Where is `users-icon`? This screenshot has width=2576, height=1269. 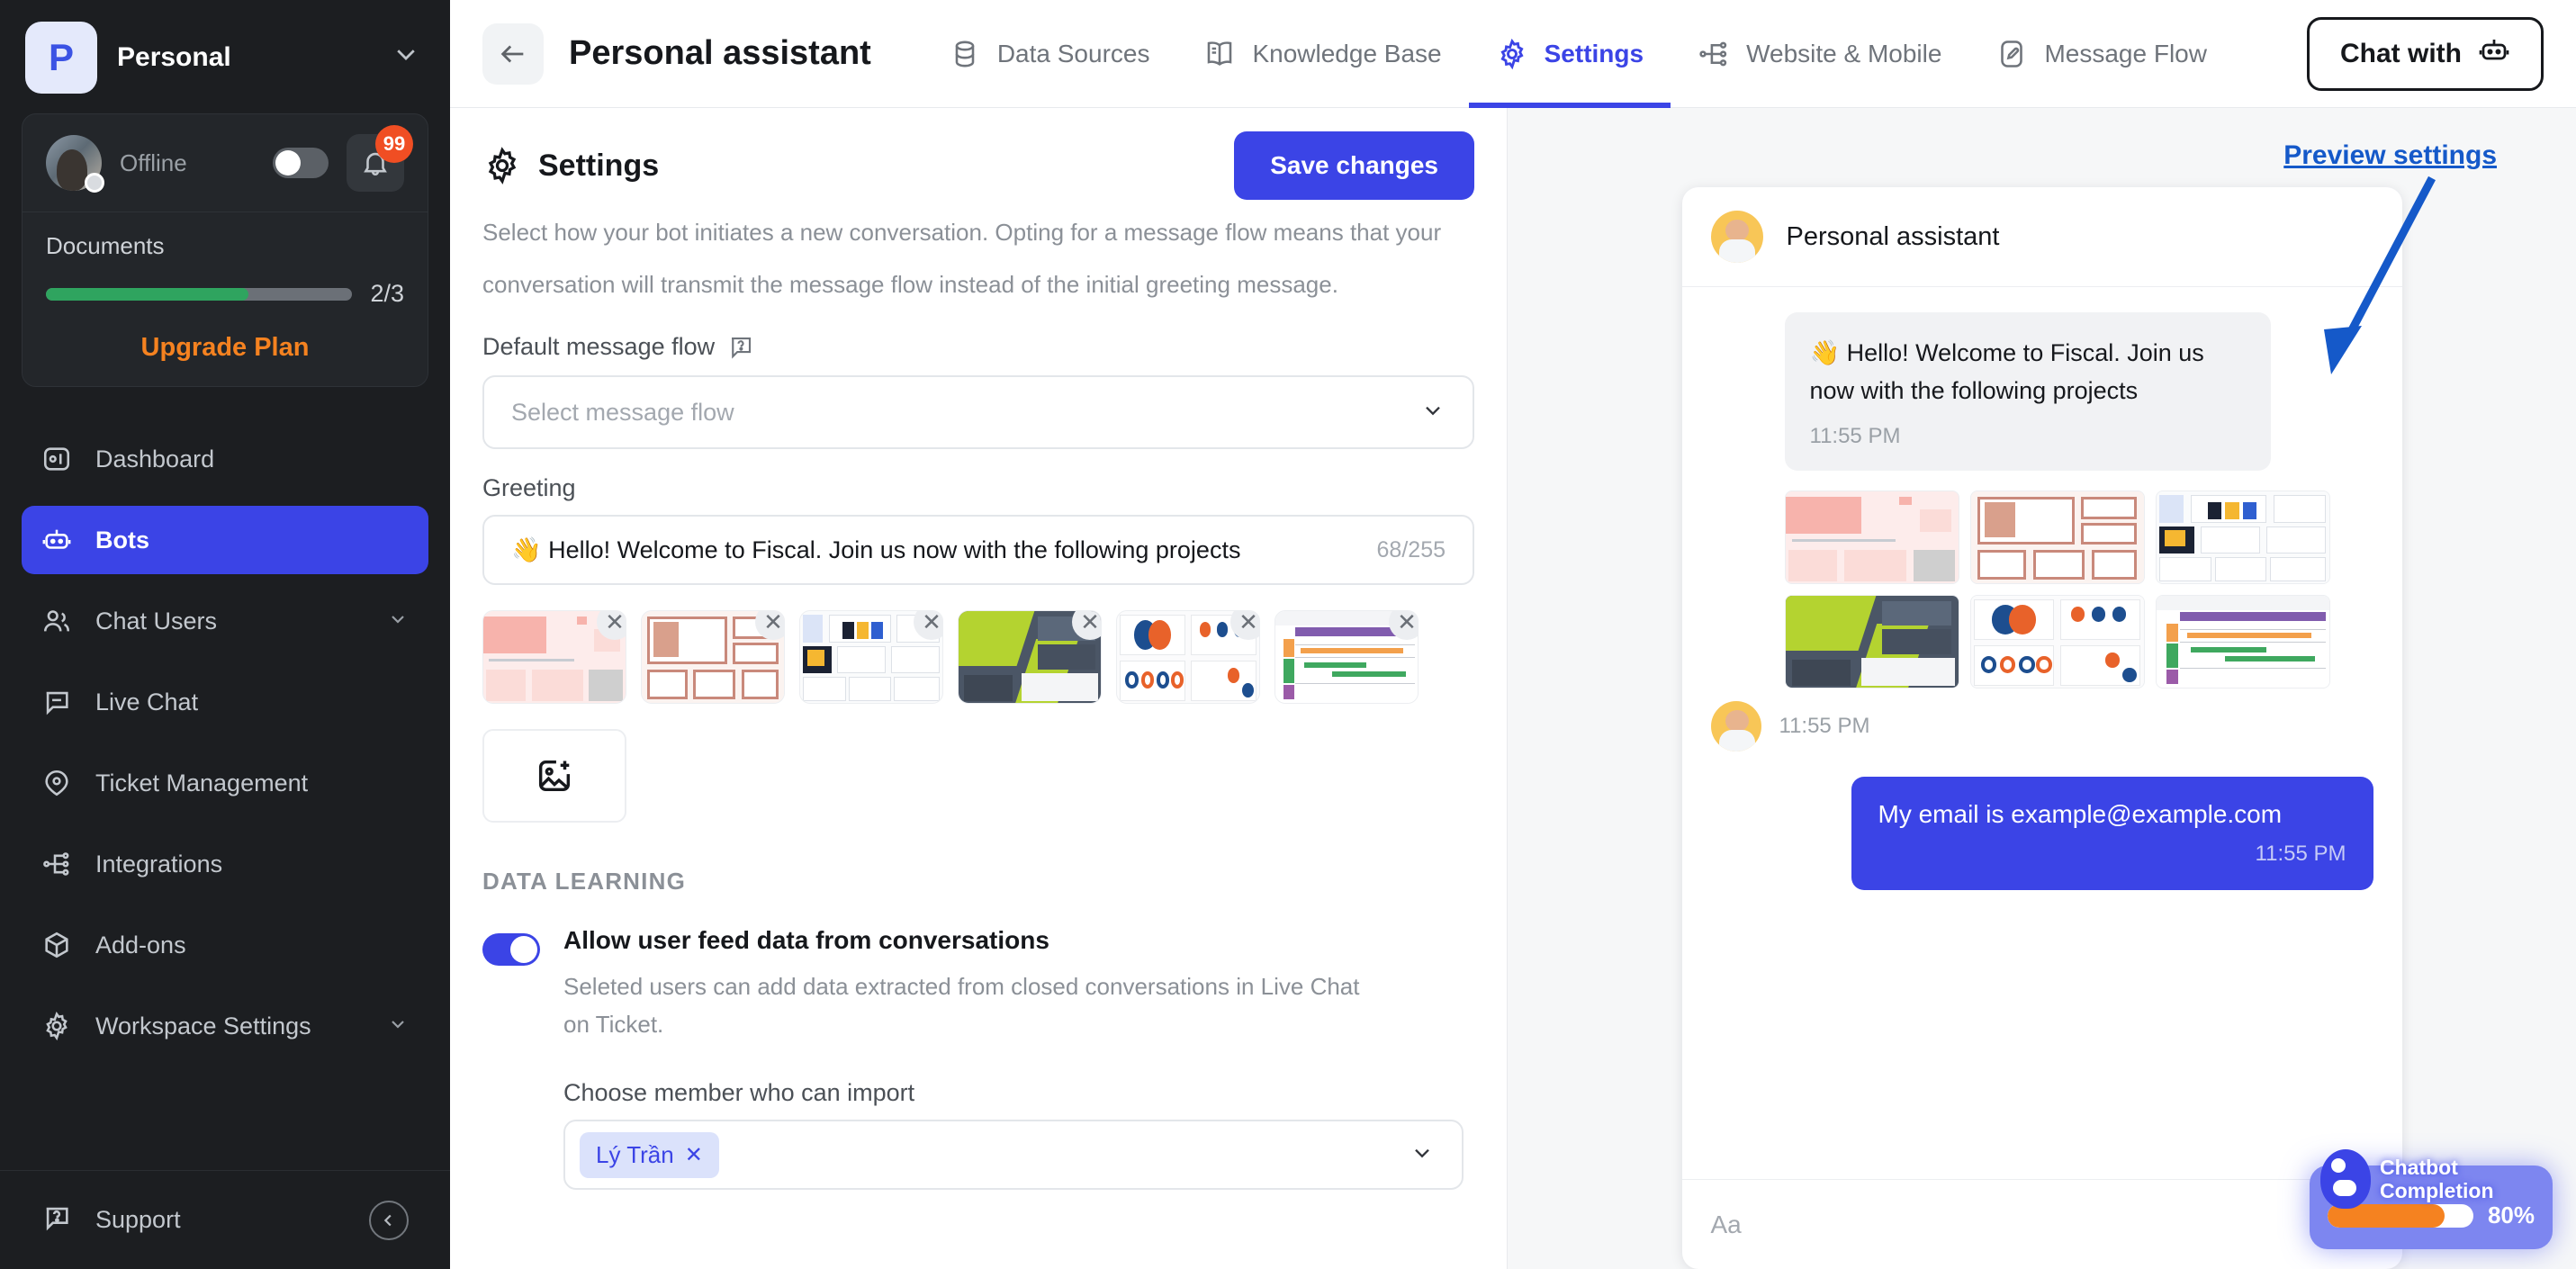
users-icon is located at coordinates (56, 621).